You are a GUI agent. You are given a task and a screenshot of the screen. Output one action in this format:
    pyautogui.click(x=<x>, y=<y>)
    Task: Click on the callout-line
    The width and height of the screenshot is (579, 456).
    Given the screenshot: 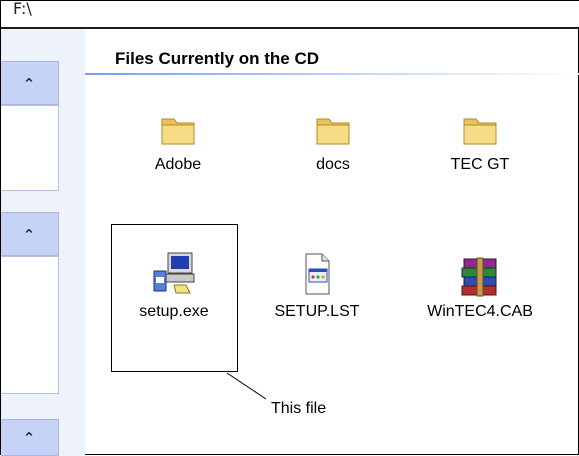 What is the action you would take?
    pyautogui.click(x=246, y=386)
    